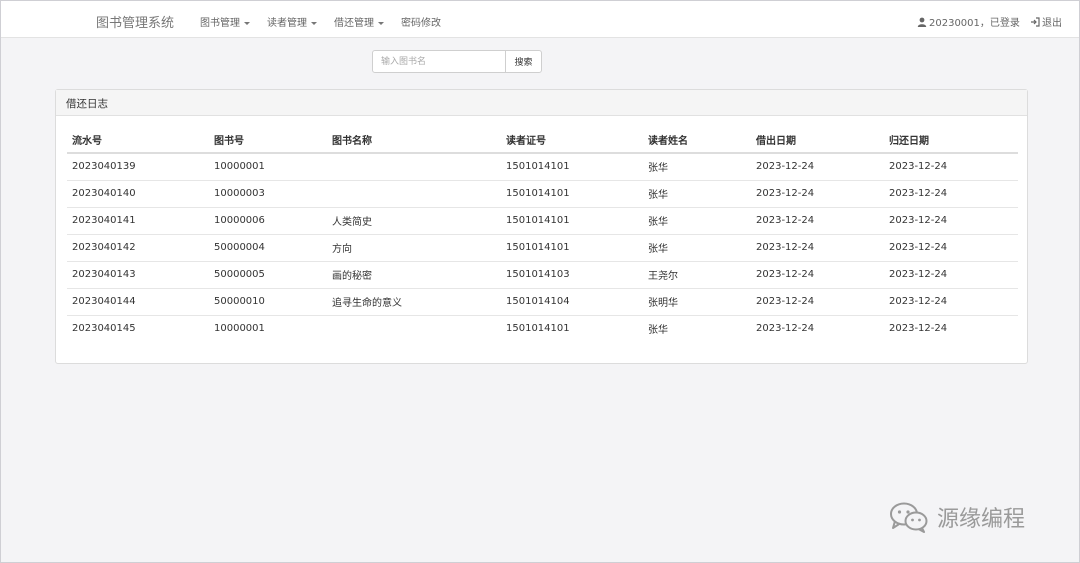  I want to click on column-header-book-name: 图书名称, so click(414, 140).